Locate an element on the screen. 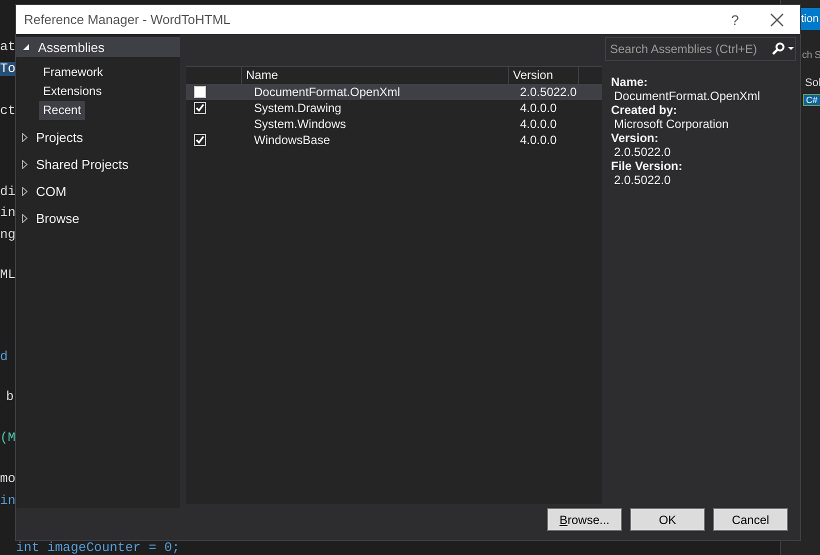  assembly-row: System.Drawing 4.0.0.0 is located at coordinates (394, 108).